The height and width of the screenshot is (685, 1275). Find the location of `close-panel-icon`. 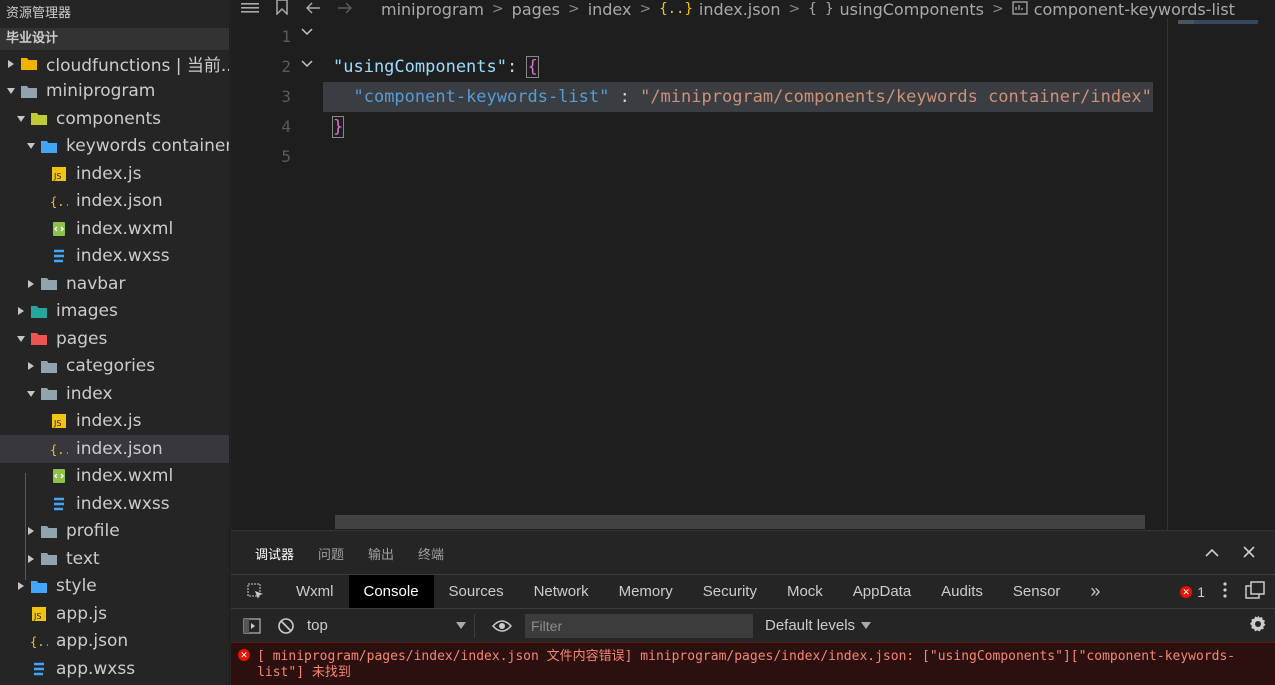

close-panel-icon is located at coordinates (1249, 554).